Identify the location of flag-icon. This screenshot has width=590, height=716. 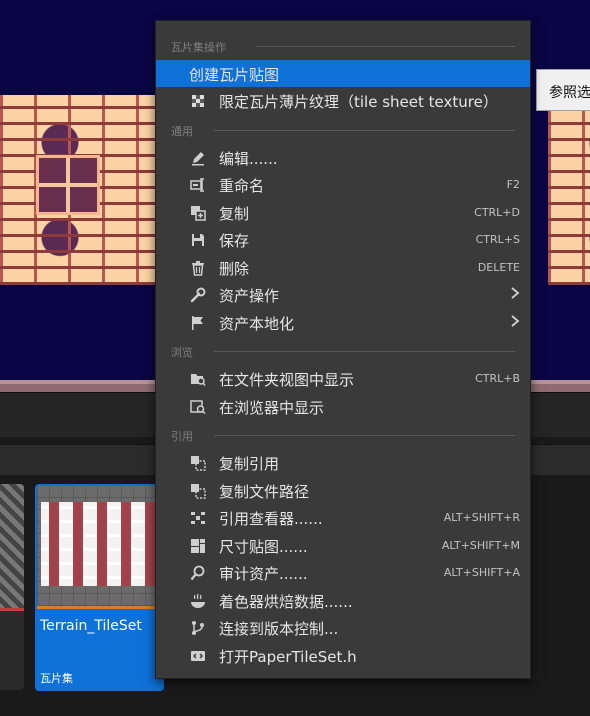
(197, 323).